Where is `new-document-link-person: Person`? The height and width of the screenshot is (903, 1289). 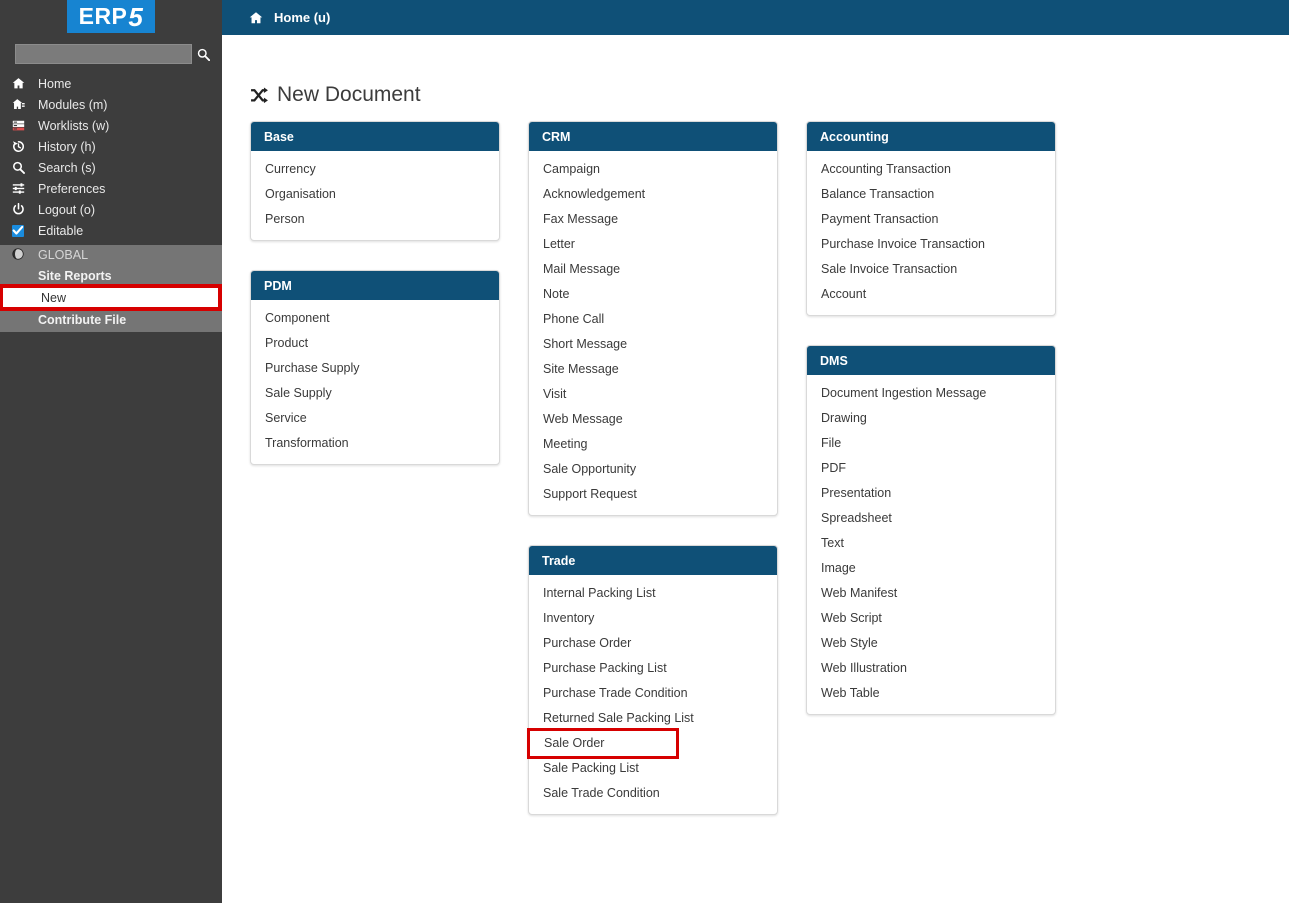 new-document-link-person: Person is located at coordinates (375, 219).